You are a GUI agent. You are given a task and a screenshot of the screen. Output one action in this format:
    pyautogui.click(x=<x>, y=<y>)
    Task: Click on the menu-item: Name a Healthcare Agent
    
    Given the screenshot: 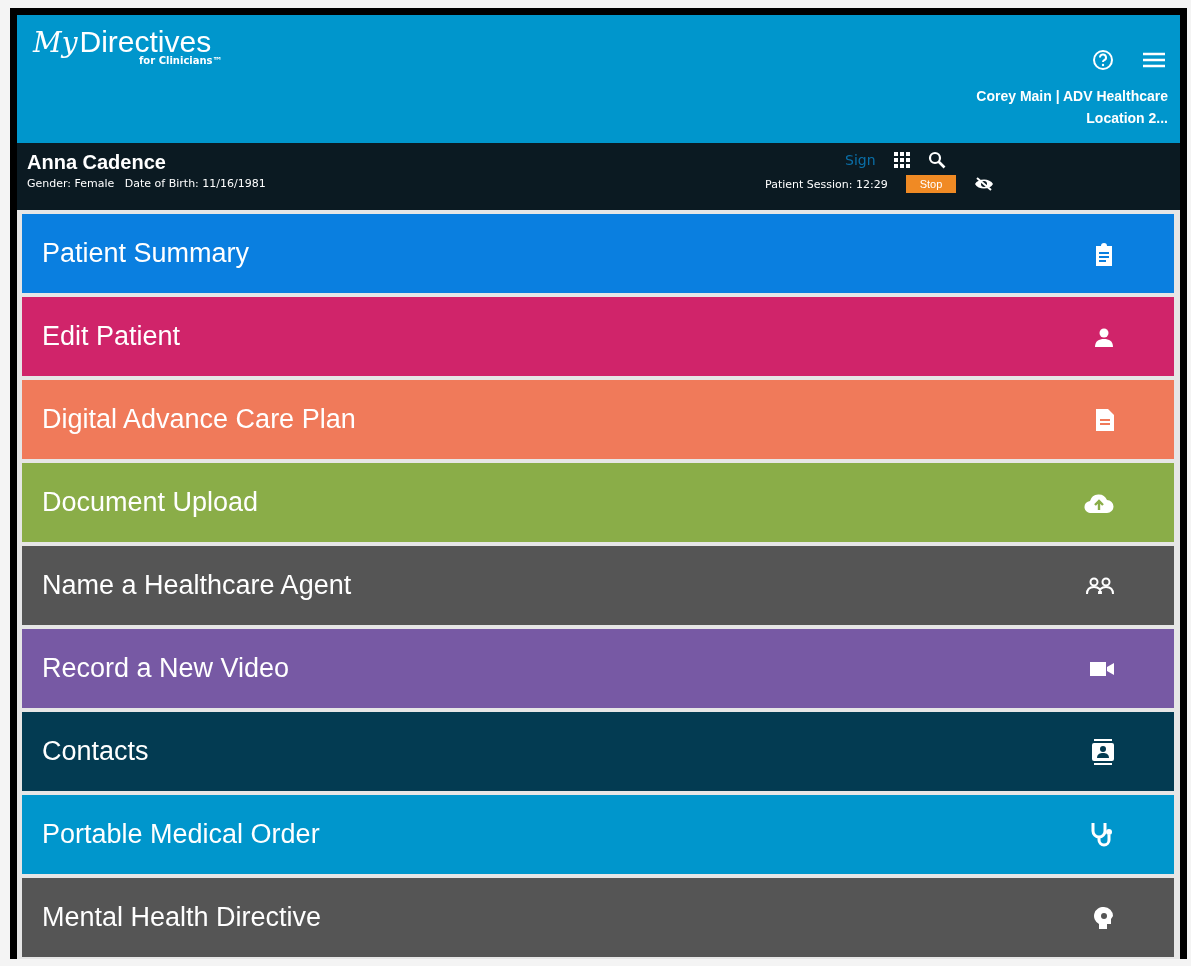 What is the action you would take?
    pyautogui.click(x=598, y=585)
    